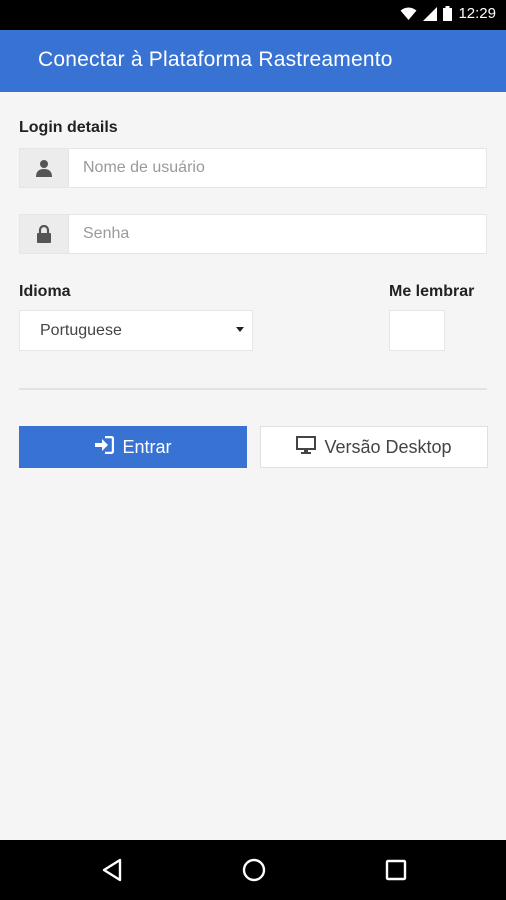  I want to click on status-bar: 12:29, so click(253, 15).